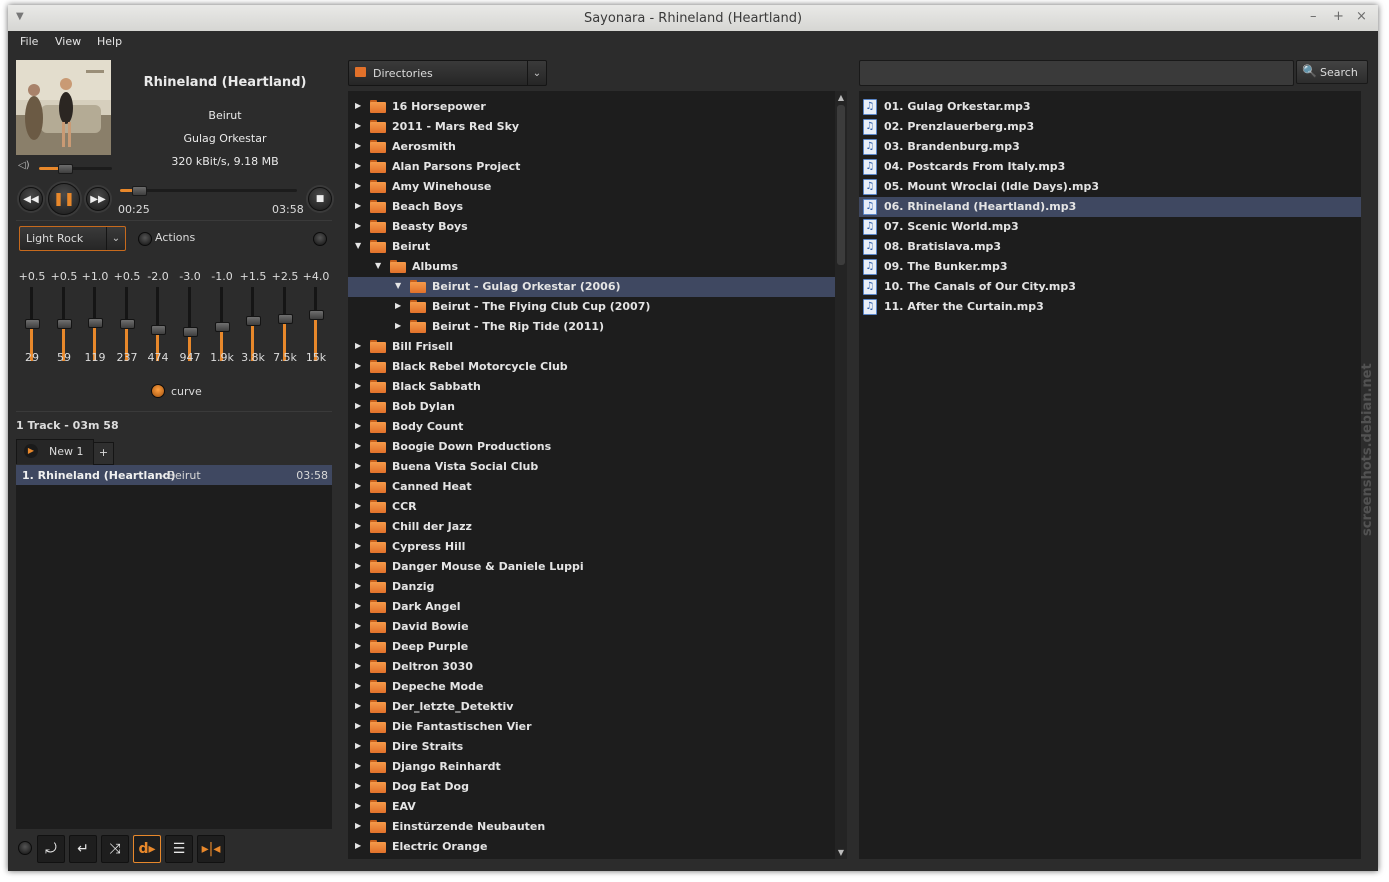 This screenshot has height=882, width=1389. What do you see at coordinates (51, 849) in the screenshot?
I see `repeat-one-button: ⤾` at bounding box center [51, 849].